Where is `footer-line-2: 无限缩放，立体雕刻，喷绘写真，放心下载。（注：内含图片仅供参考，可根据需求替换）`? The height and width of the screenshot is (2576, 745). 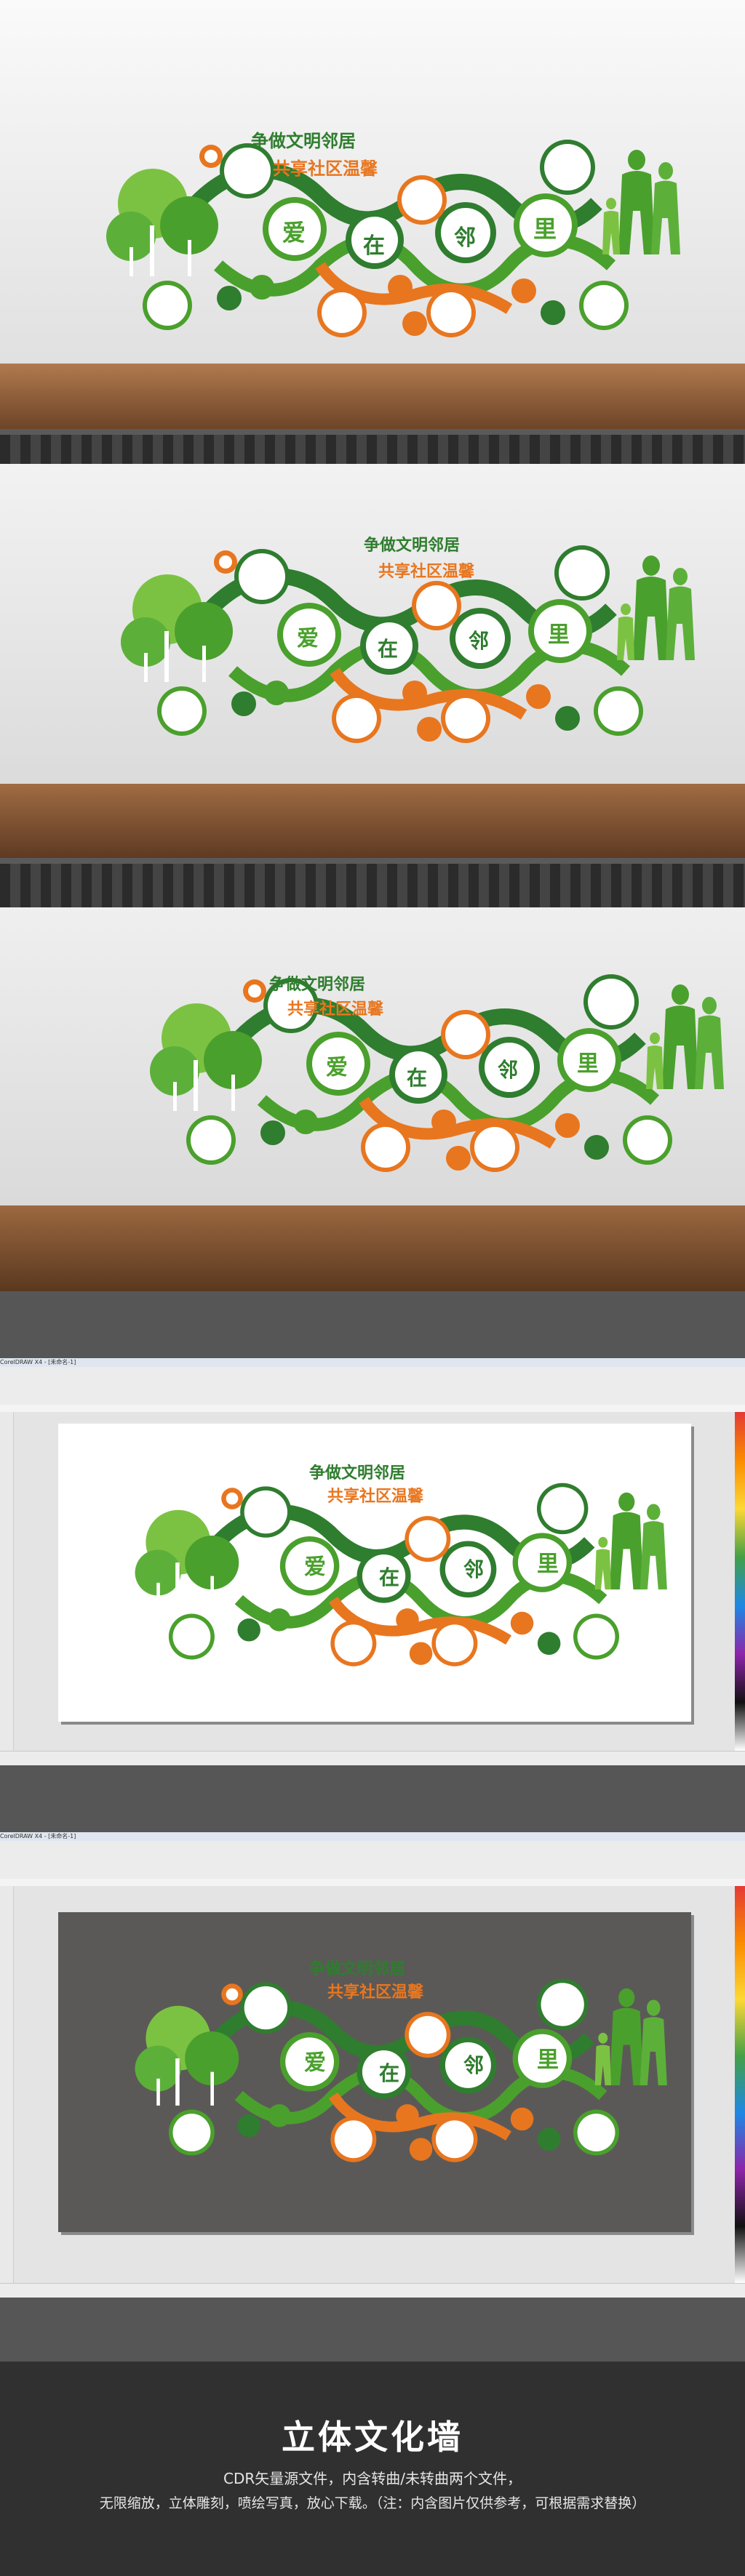 footer-line-2: 无限缩放，立体雕刻，喷绘写真，放心下载。（注：内含图片仅供参考，可根据需求替换） is located at coordinates (372, 2503).